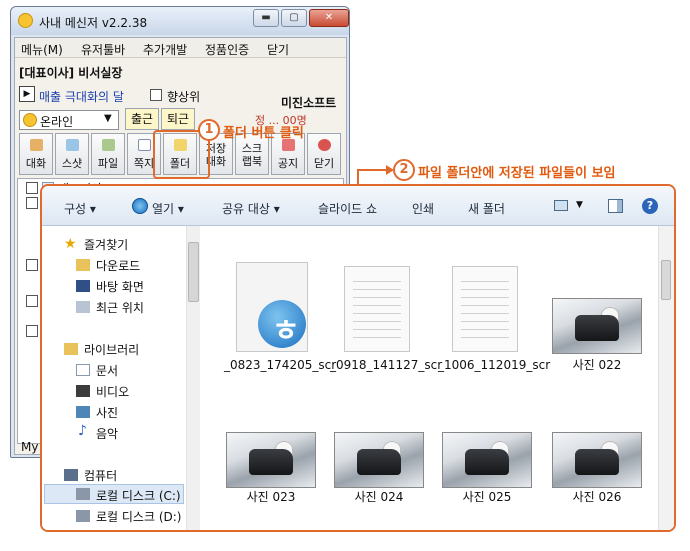  Describe the element at coordinates (278, 49) in the screenshot. I see `menu-close: 닫기` at that location.